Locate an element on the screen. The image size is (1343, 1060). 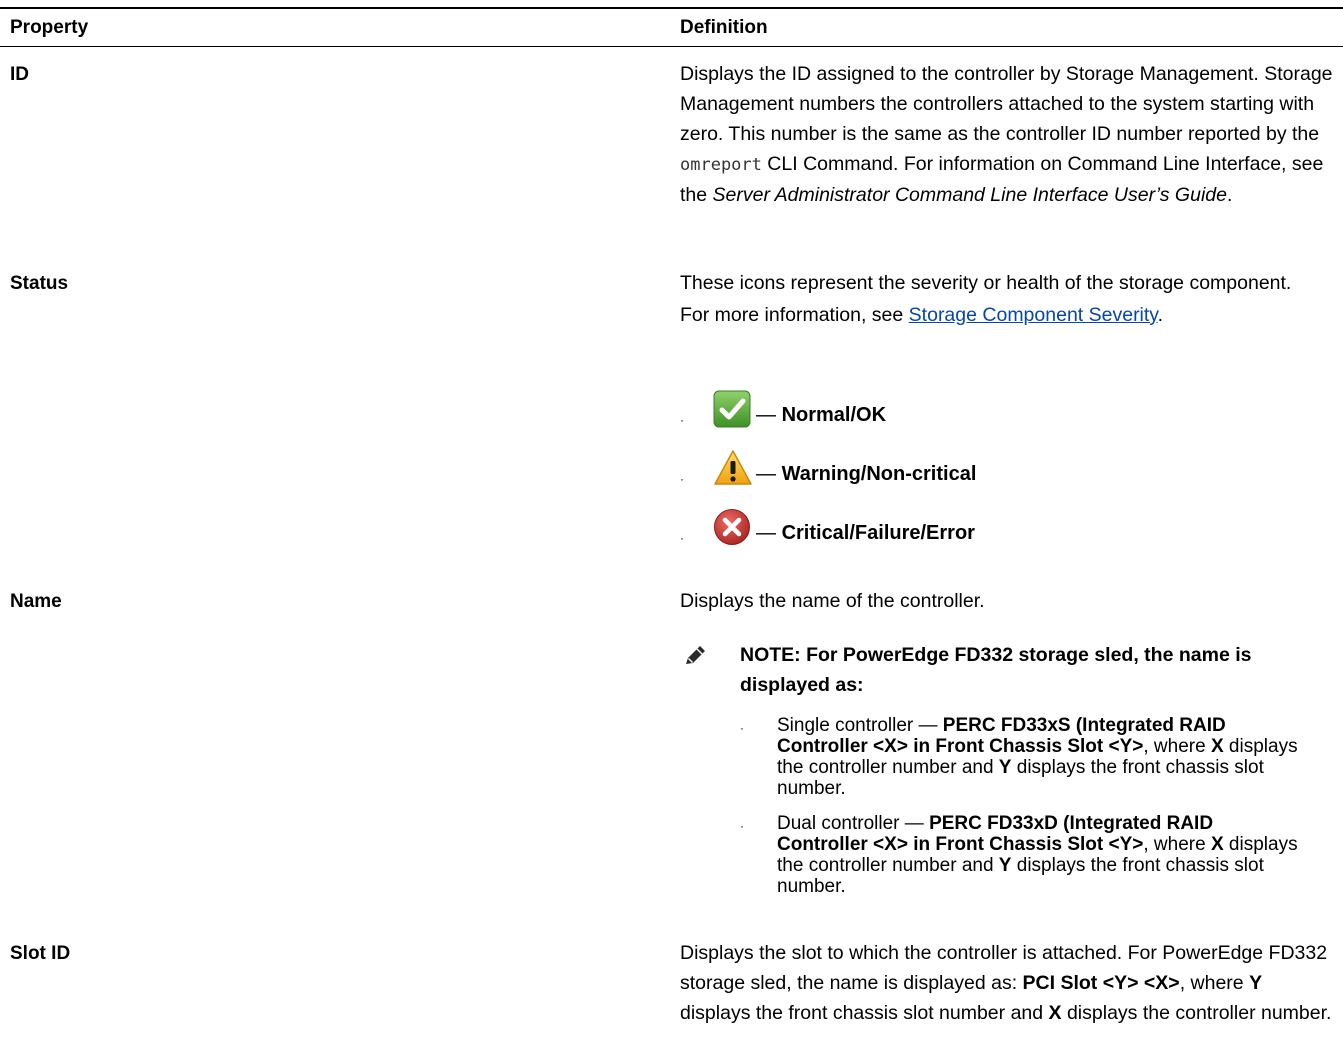
header-property: Property is located at coordinates (49, 27).